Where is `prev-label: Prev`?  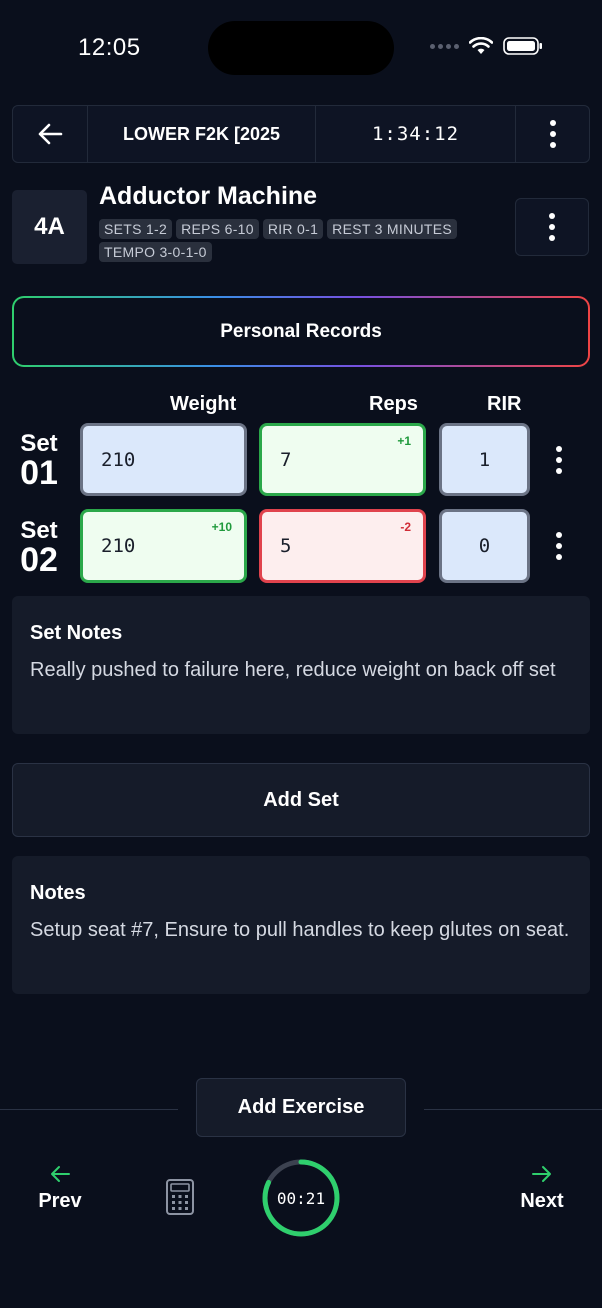
prev-label: Prev is located at coordinates (60, 1201).